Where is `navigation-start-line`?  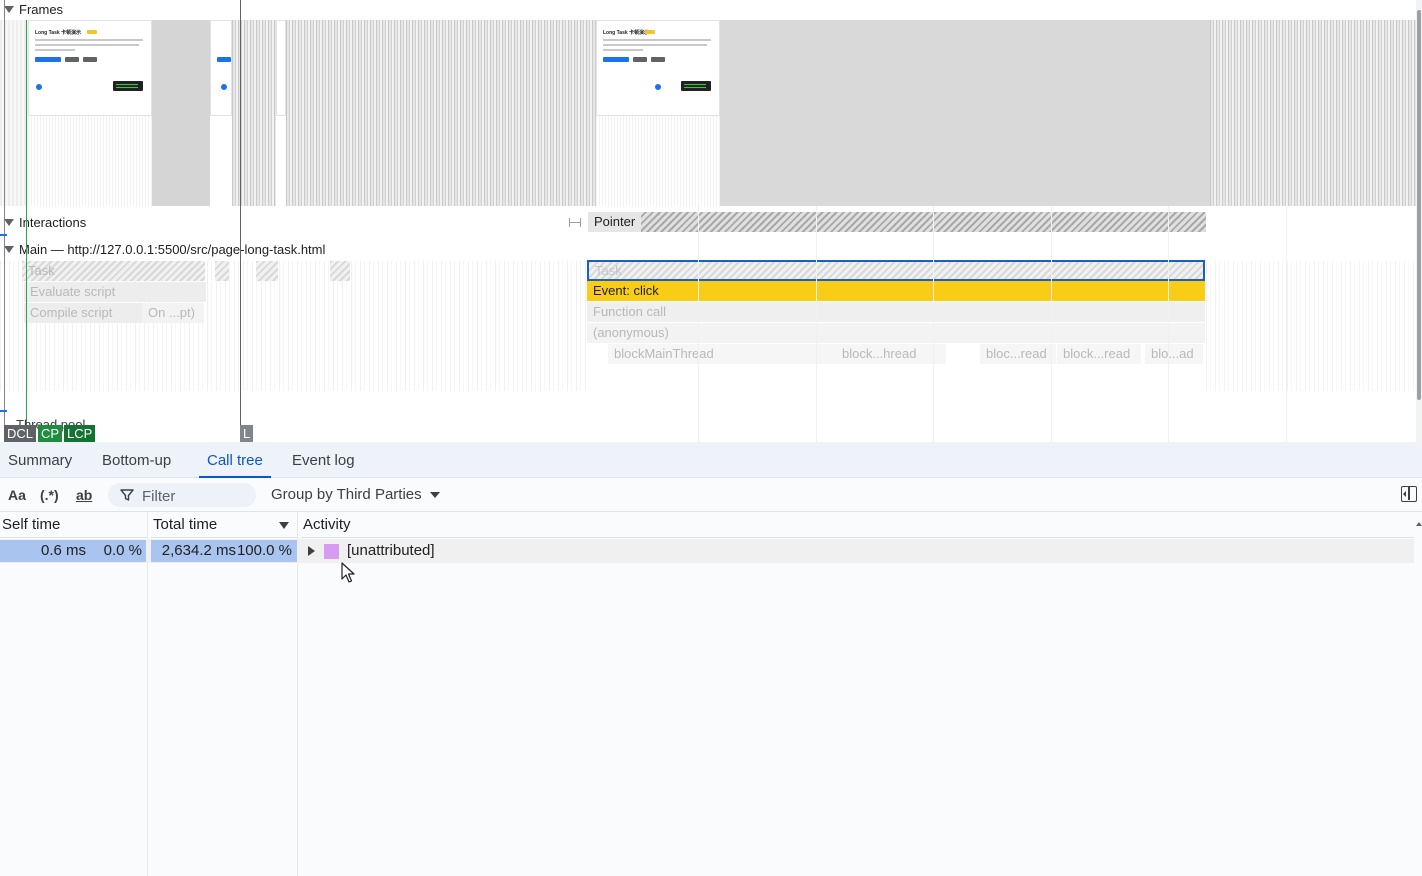 navigation-start-line is located at coordinates (4, 221).